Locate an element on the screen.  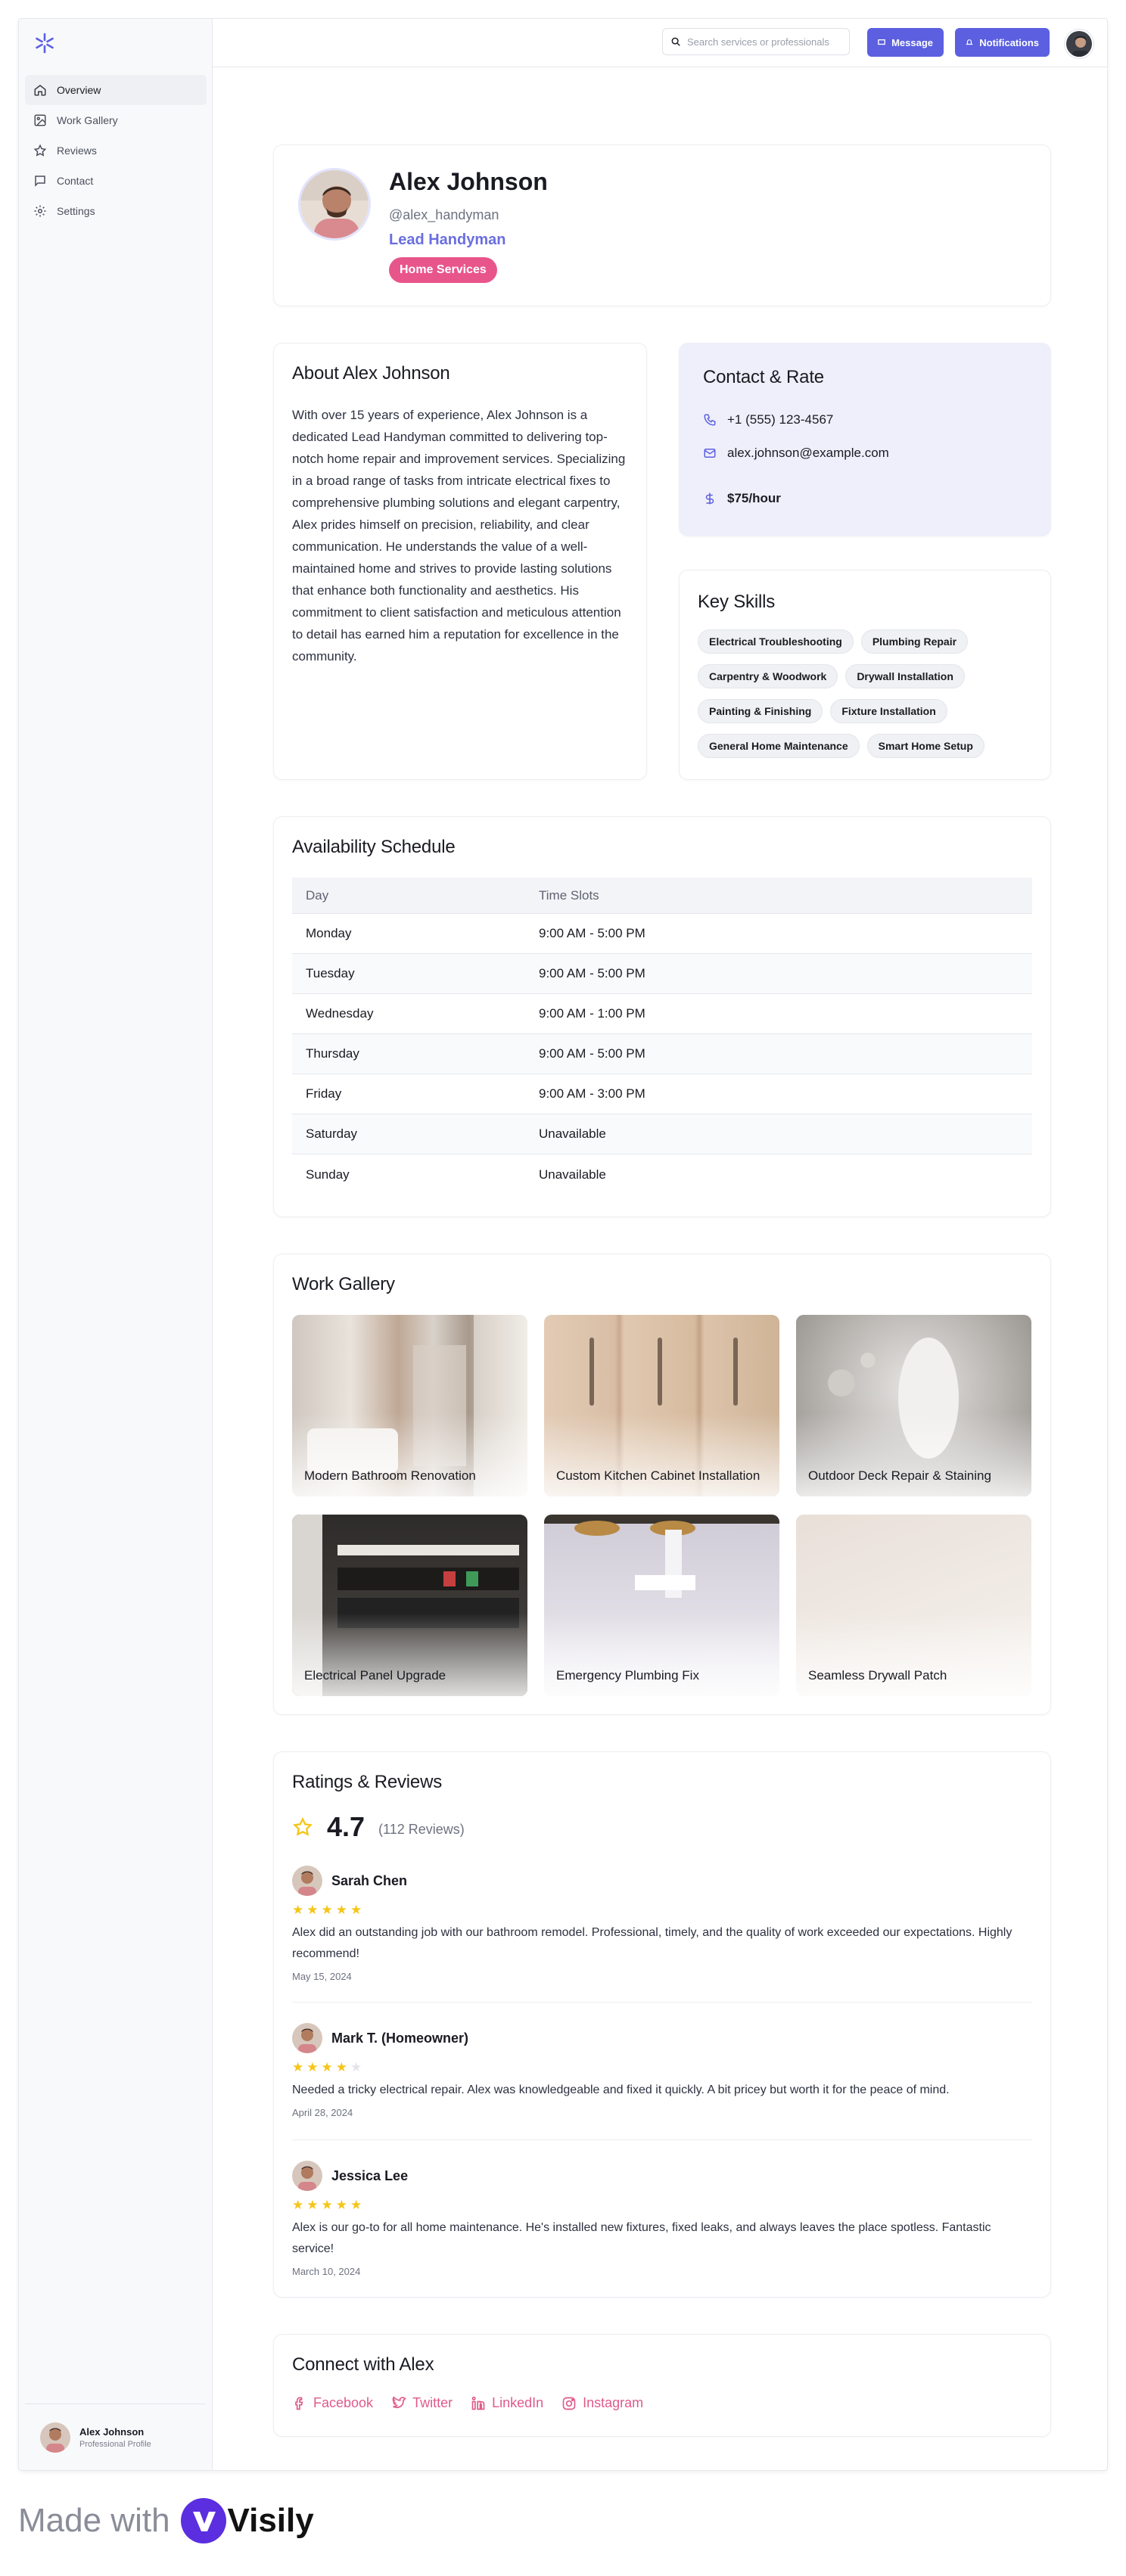
gallery-caption: Seamless Drywall Patch is located at coordinates (877, 1675).